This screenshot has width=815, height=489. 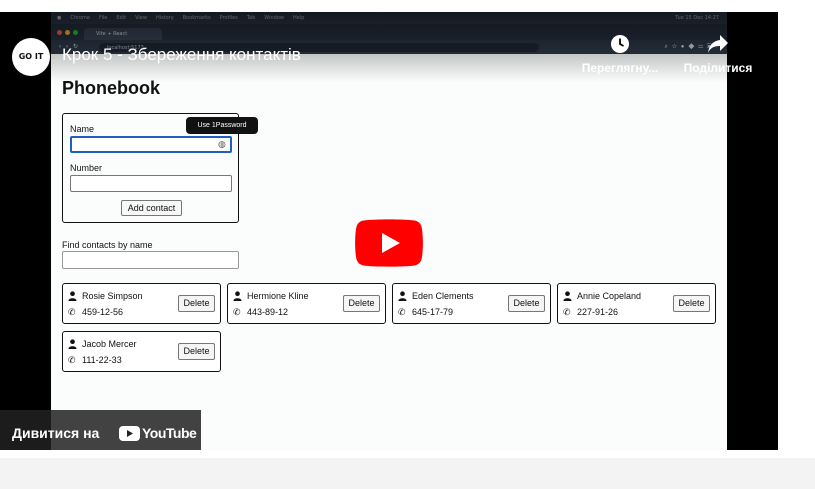 I want to click on zoom-window-icon, so click(x=75, y=32).